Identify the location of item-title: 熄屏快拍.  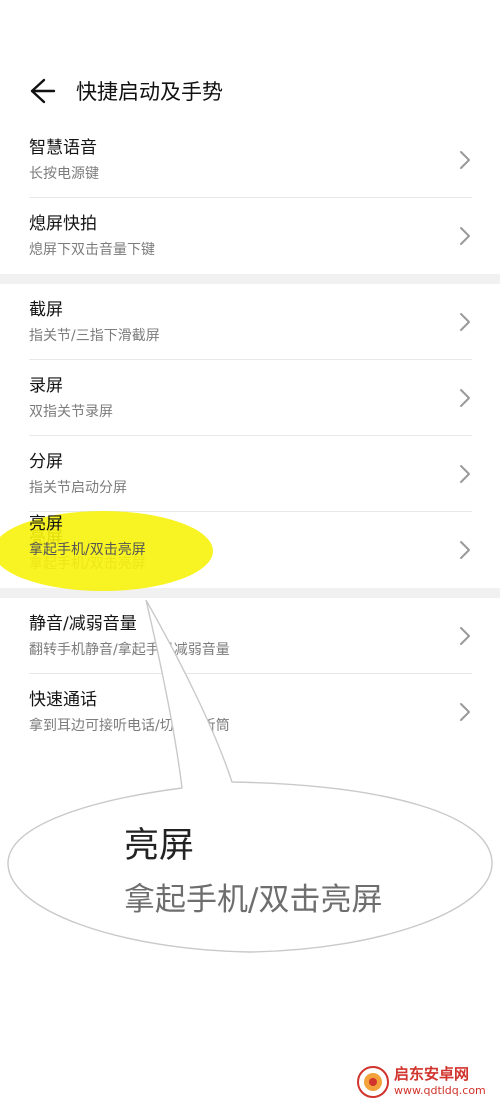
(63, 224).